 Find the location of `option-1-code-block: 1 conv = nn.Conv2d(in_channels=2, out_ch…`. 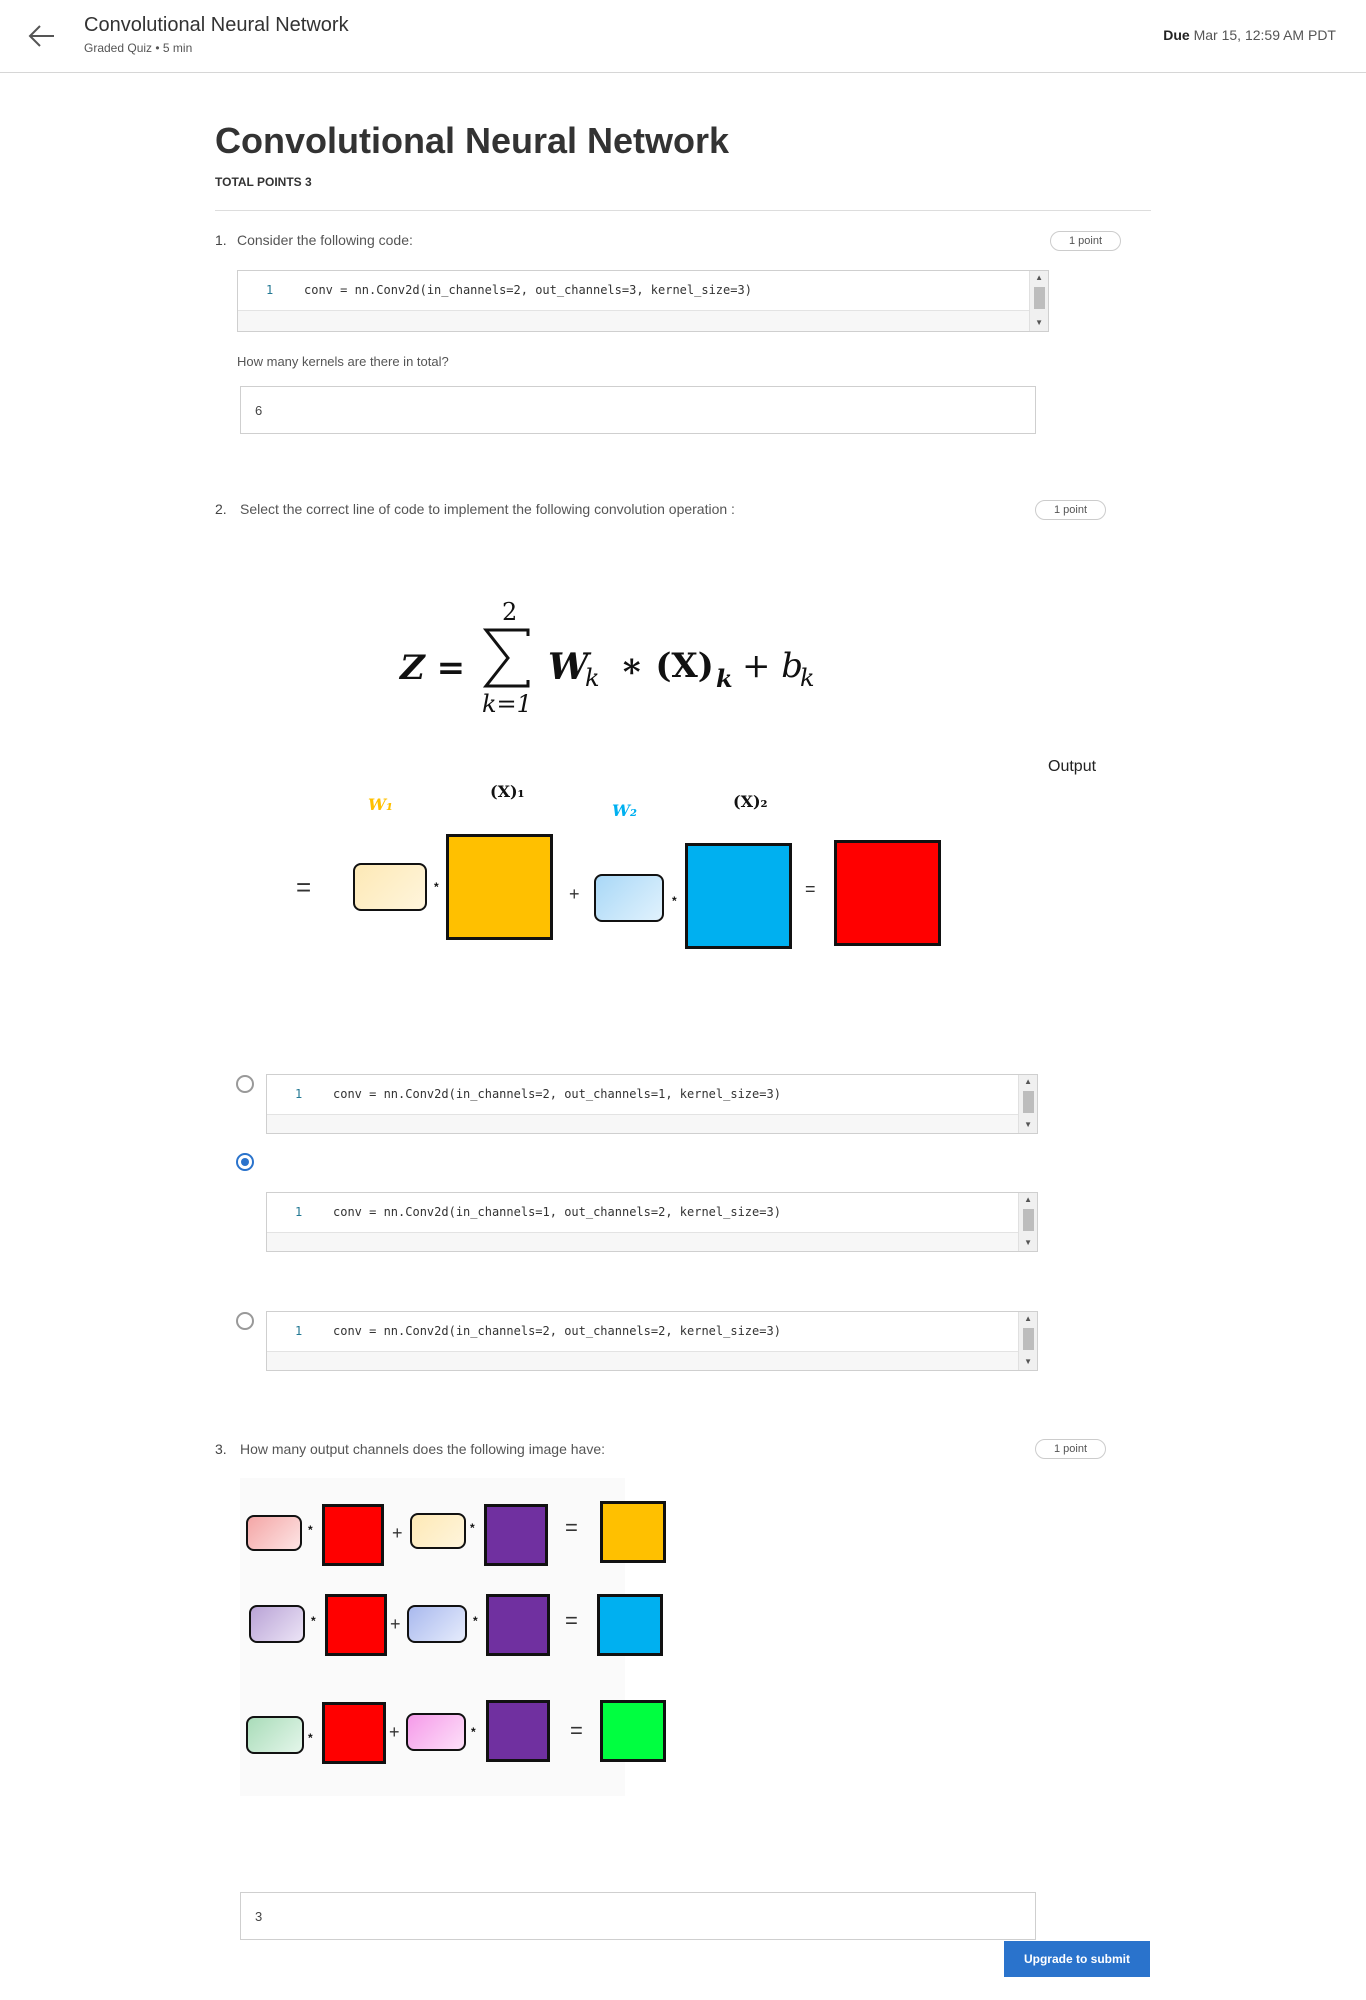

option-1-code-block: 1 conv = nn.Conv2d(in_channels=2, out_ch… is located at coordinates (652, 1104).